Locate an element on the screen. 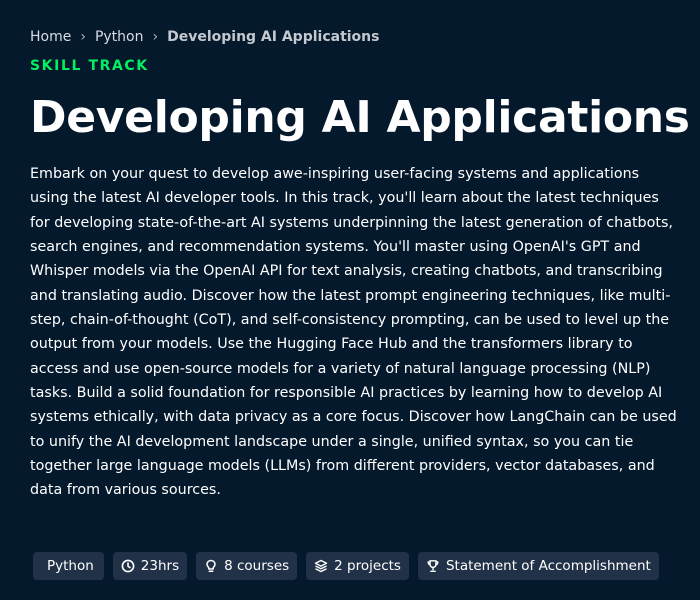 Image resolution: width=700 pixels, height=600 pixels. tag-technology: Python is located at coordinates (68, 566).